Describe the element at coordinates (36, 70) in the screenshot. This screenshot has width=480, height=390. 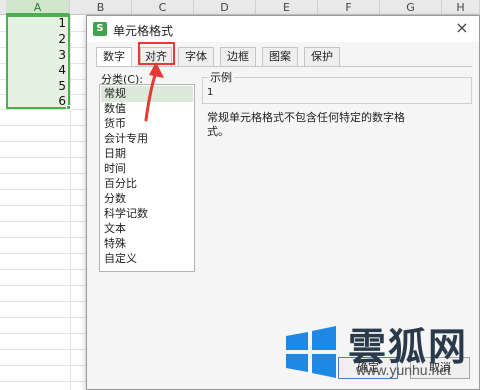
I see `cell-a4: 4` at that location.